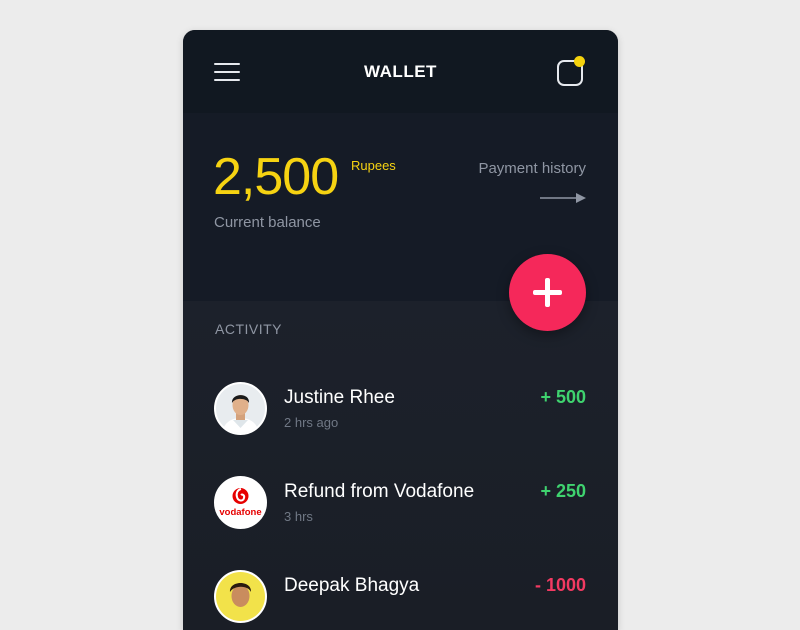 This screenshot has height=630, width=800. I want to click on notification-icon, so click(571, 71).